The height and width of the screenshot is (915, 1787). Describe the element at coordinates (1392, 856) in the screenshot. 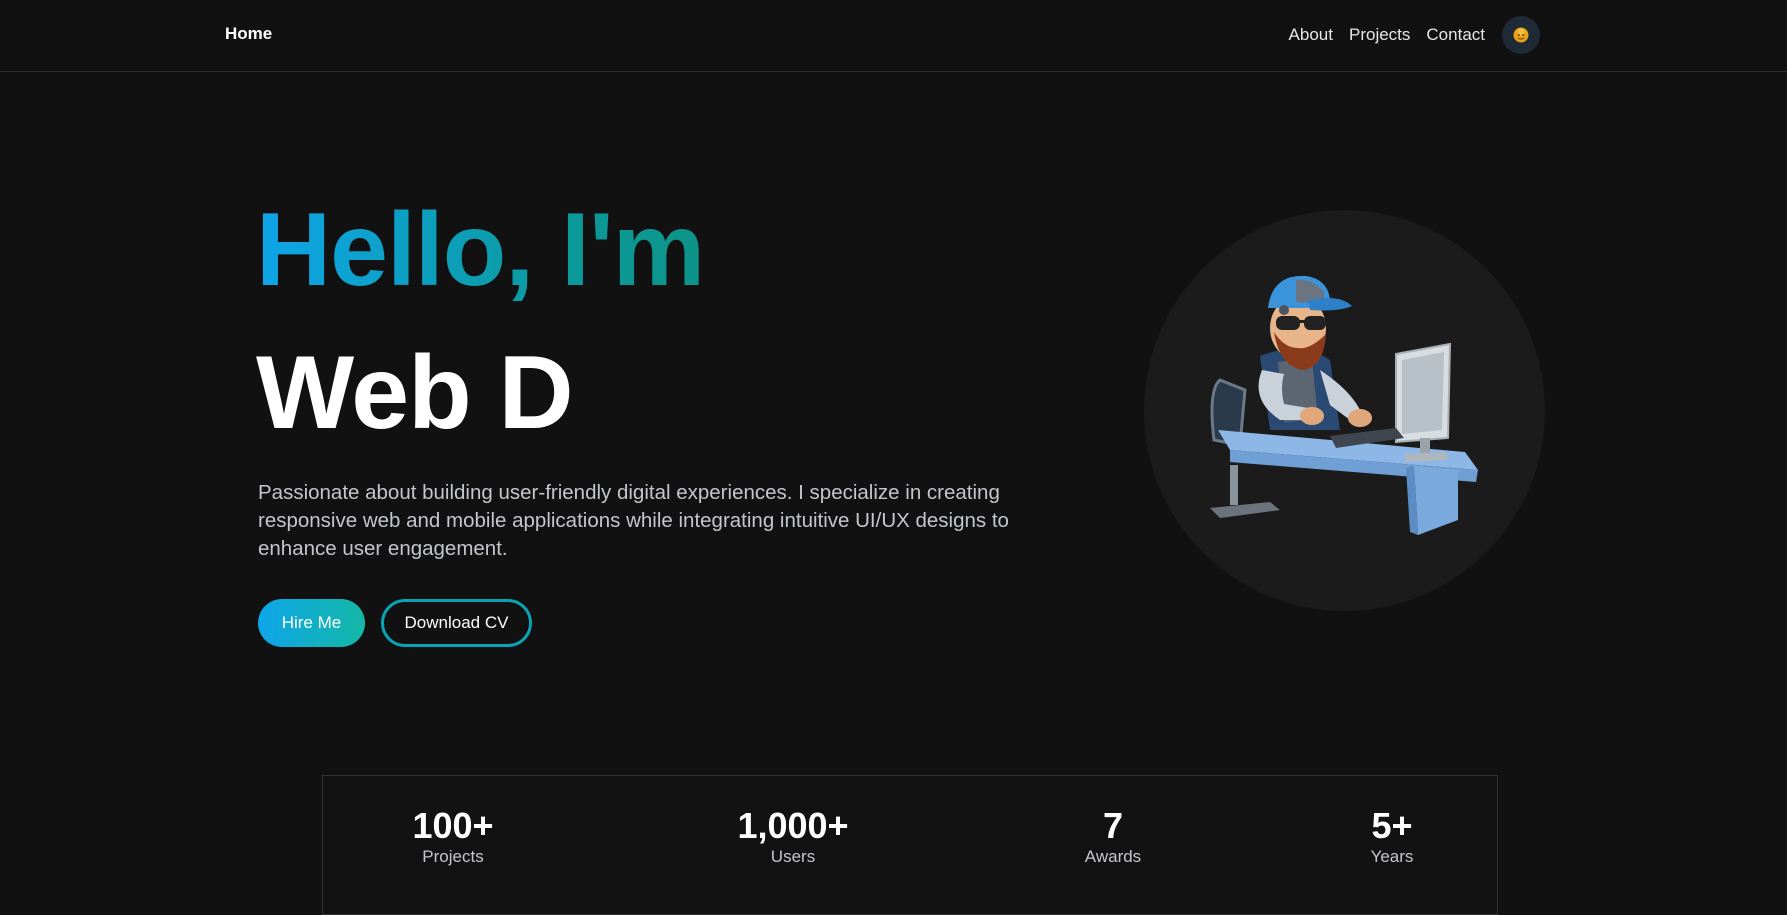

I see `stat-label: Years` at that location.